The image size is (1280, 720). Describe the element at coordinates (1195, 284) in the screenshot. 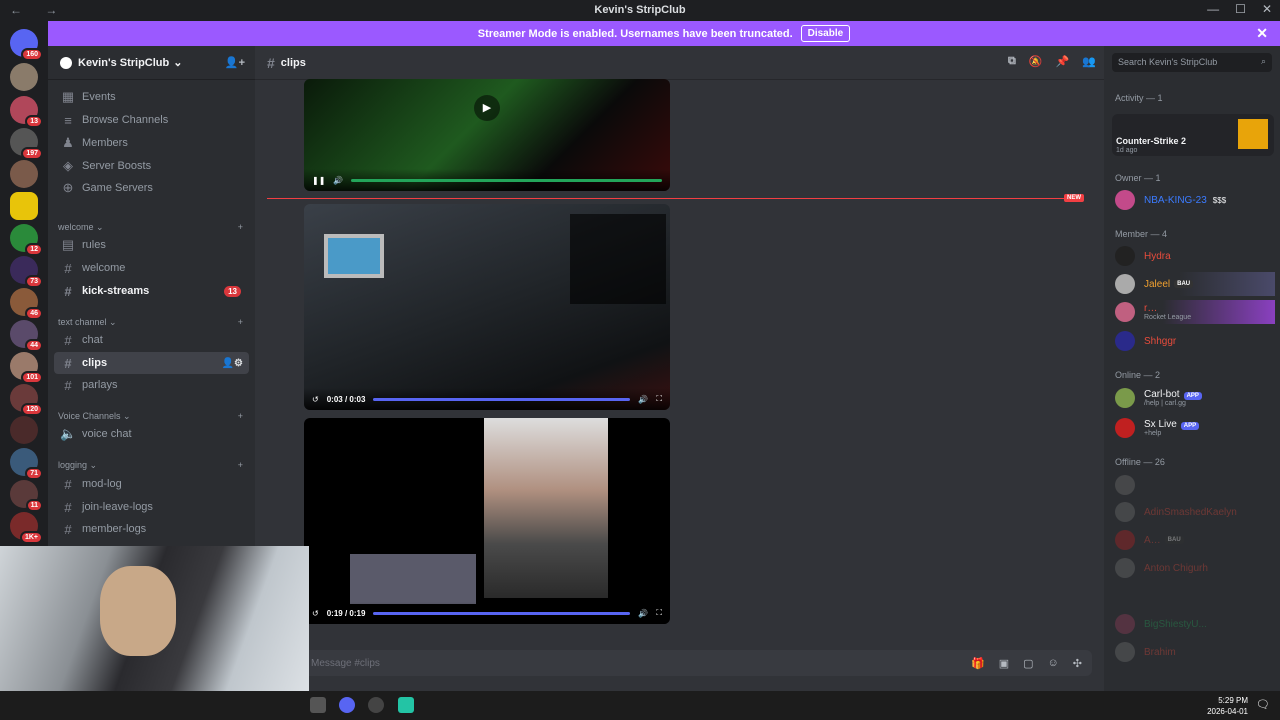

I see `member-item: Jaleel BAU` at that location.